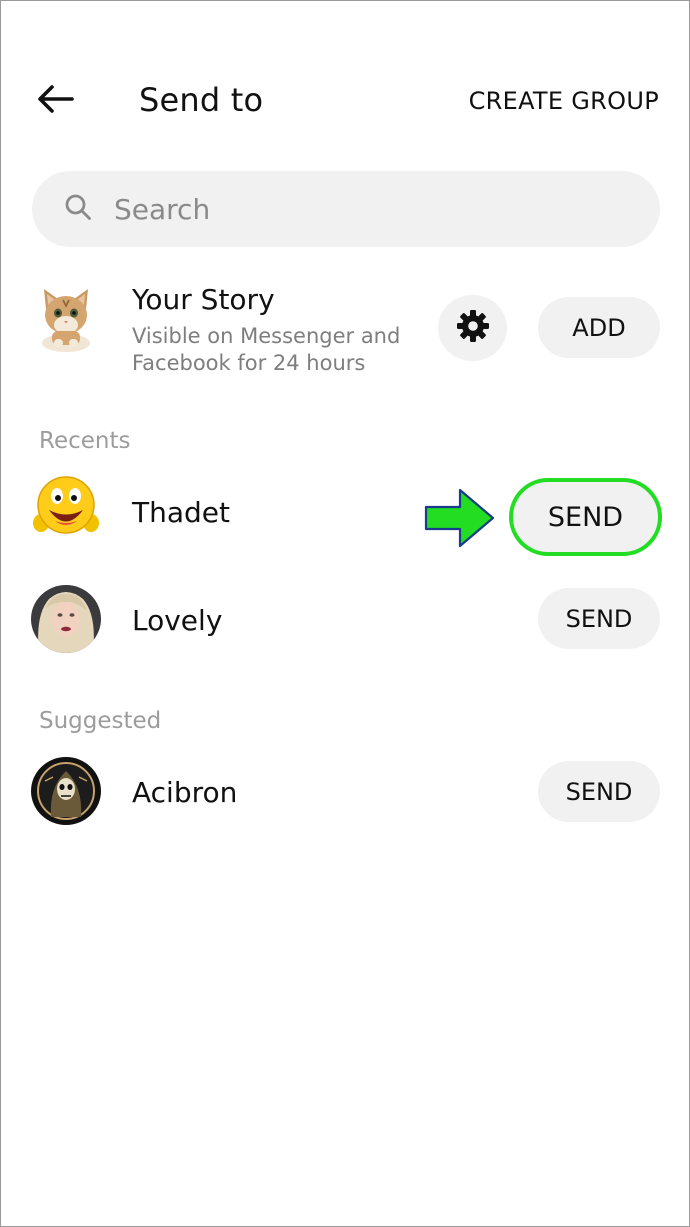 The width and height of the screenshot is (690, 1227). What do you see at coordinates (599, 327) in the screenshot?
I see `story-add-button: ADD` at bounding box center [599, 327].